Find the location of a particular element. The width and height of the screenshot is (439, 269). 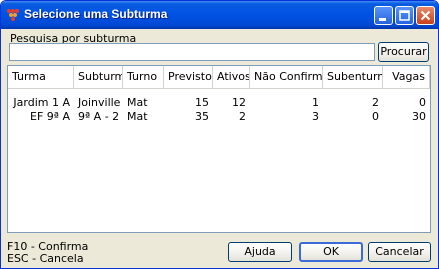

cell-subenturma: 0 is located at coordinates (375, 116).